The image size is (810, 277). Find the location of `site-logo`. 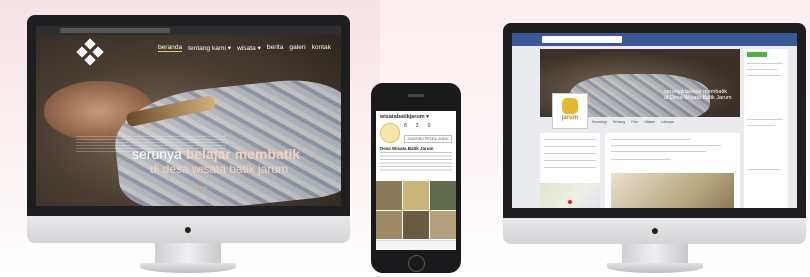

site-logo is located at coordinates (90, 52).